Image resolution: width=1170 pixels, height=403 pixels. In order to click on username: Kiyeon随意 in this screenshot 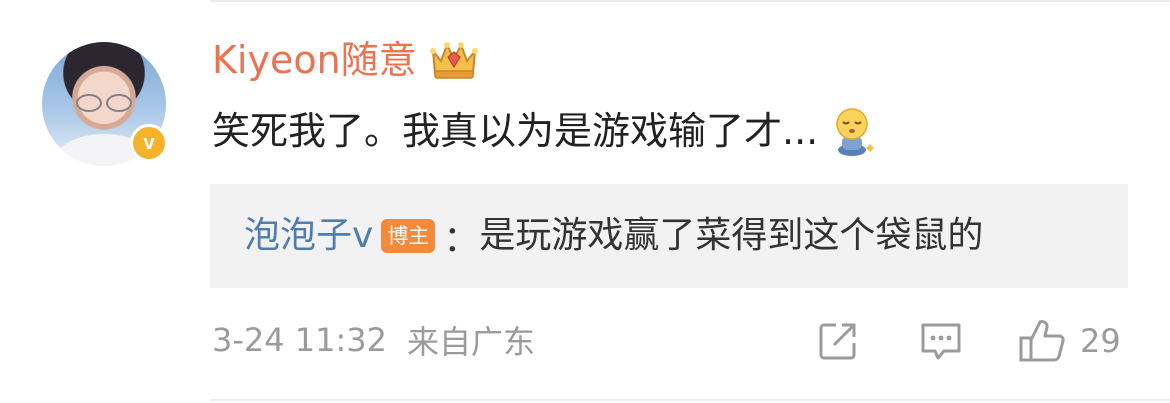, I will do `click(314, 60)`.